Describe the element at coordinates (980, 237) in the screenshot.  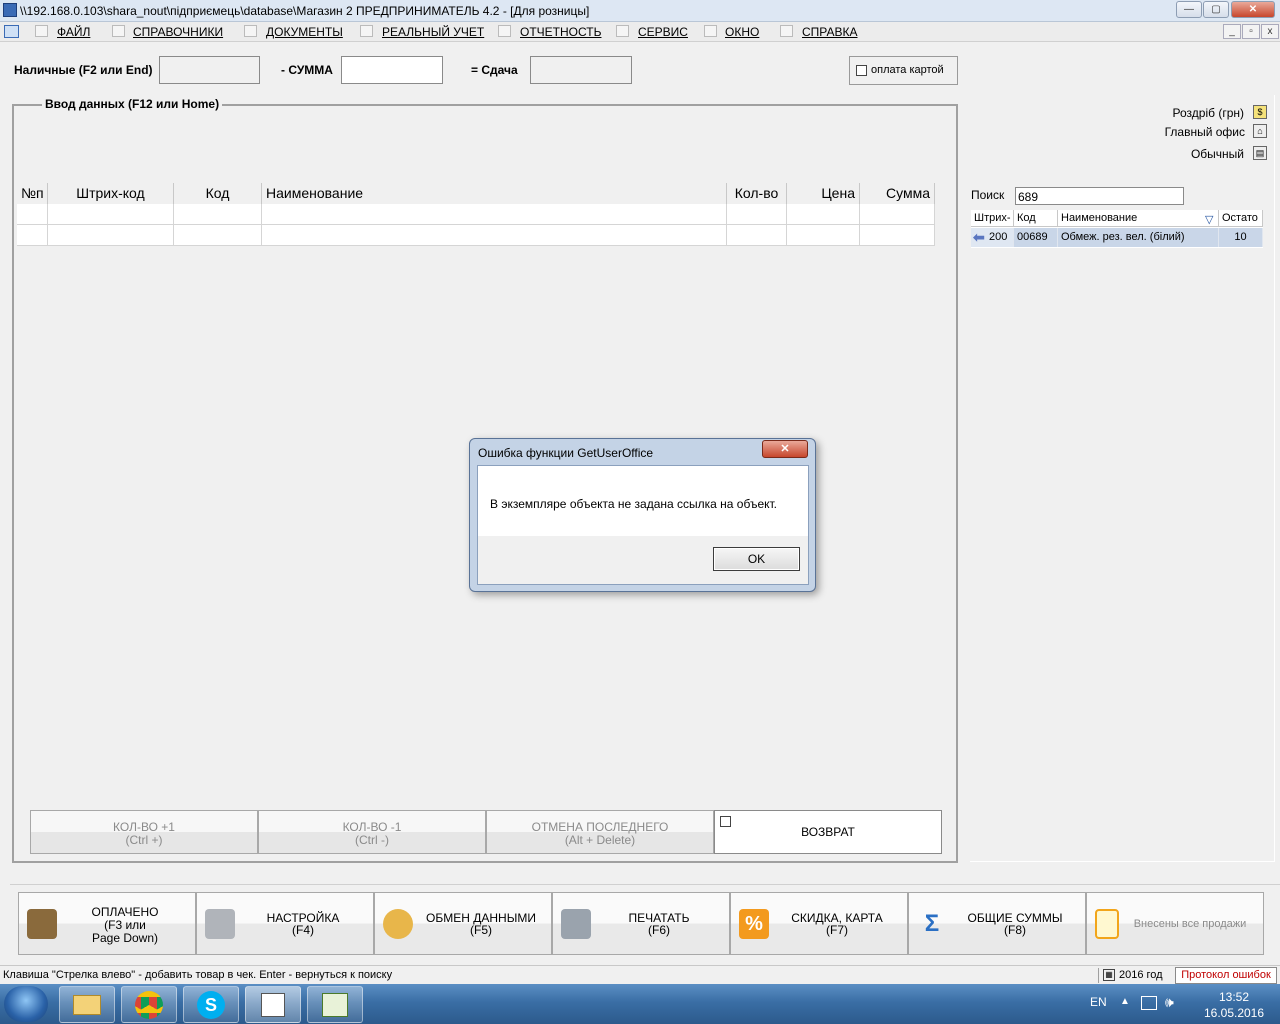
I see `arrow-left-icon: ⬅` at that location.